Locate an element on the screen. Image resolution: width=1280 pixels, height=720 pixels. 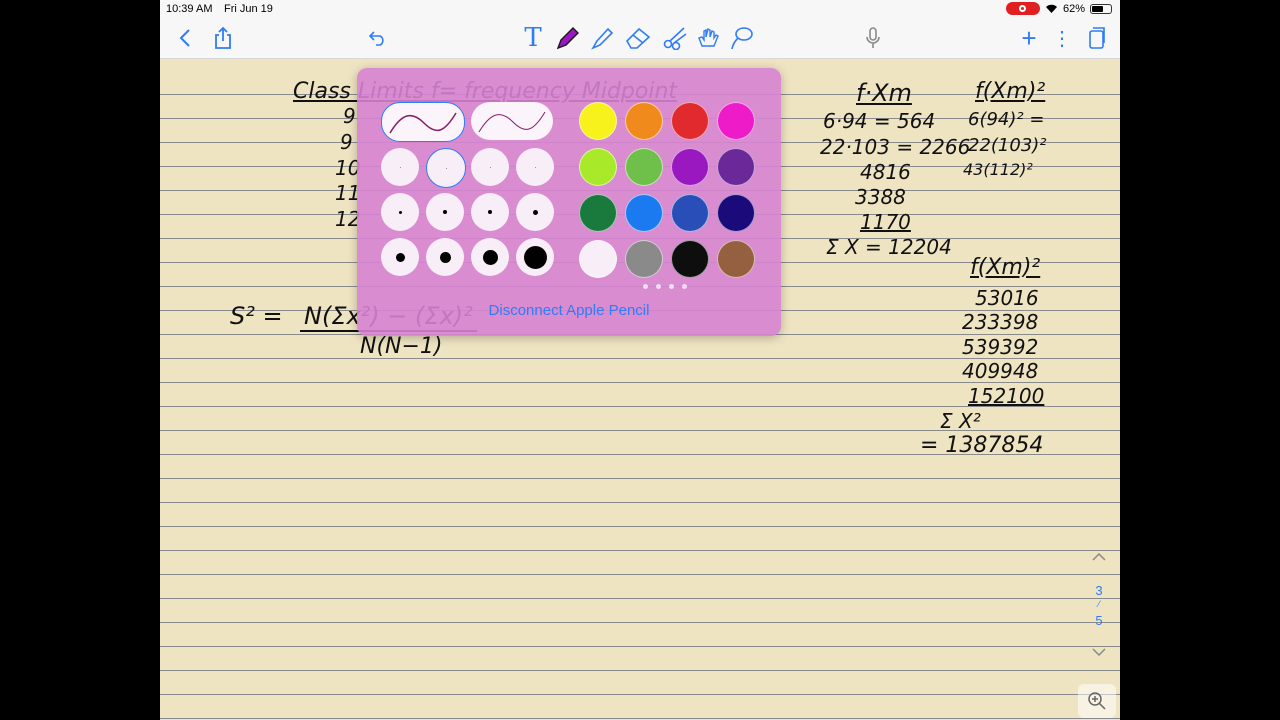
hand-tool-button is located at coordinates (708, 38).